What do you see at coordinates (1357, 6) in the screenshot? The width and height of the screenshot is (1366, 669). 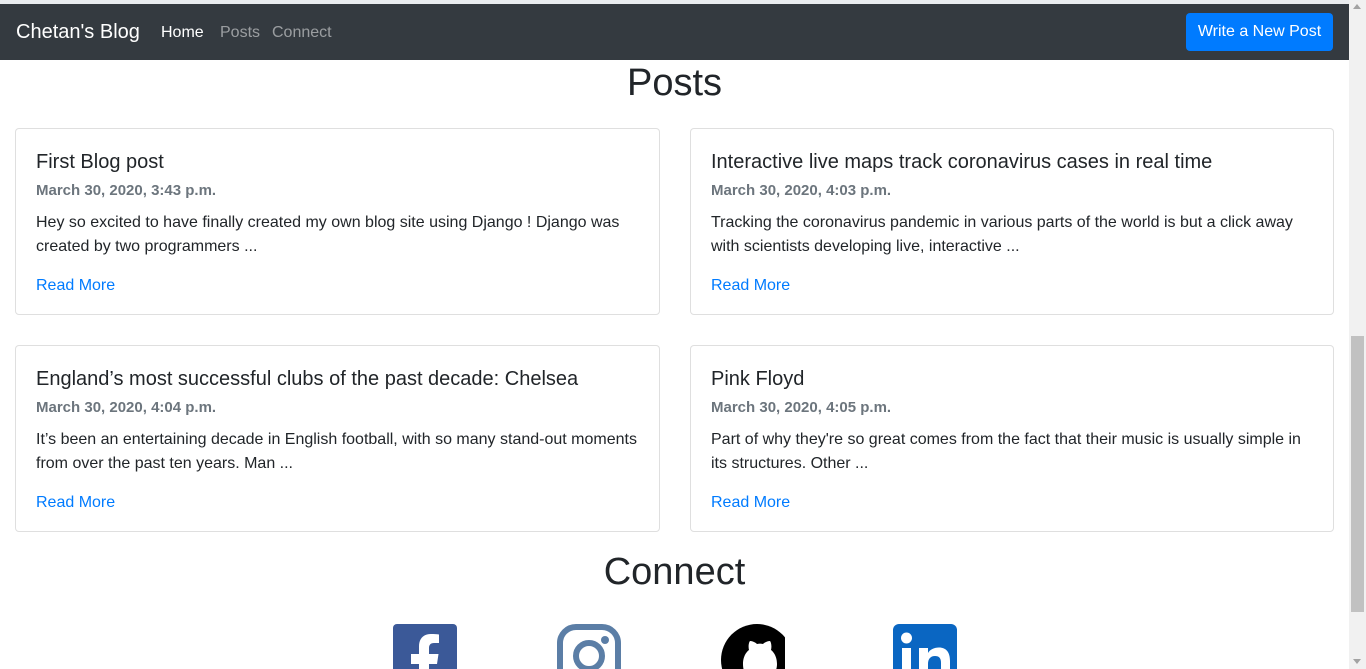 I see `scroll-up-arrow-icon` at bounding box center [1357, 6].